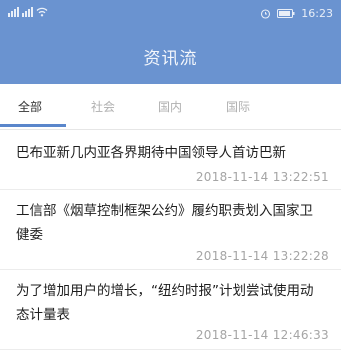 Image resolution: width=341 pixels, height=360 pixels. I want to click on news-title: 工信部《烟草控制框架公约》履约职责划入国家卫健委, so click(164, 223).